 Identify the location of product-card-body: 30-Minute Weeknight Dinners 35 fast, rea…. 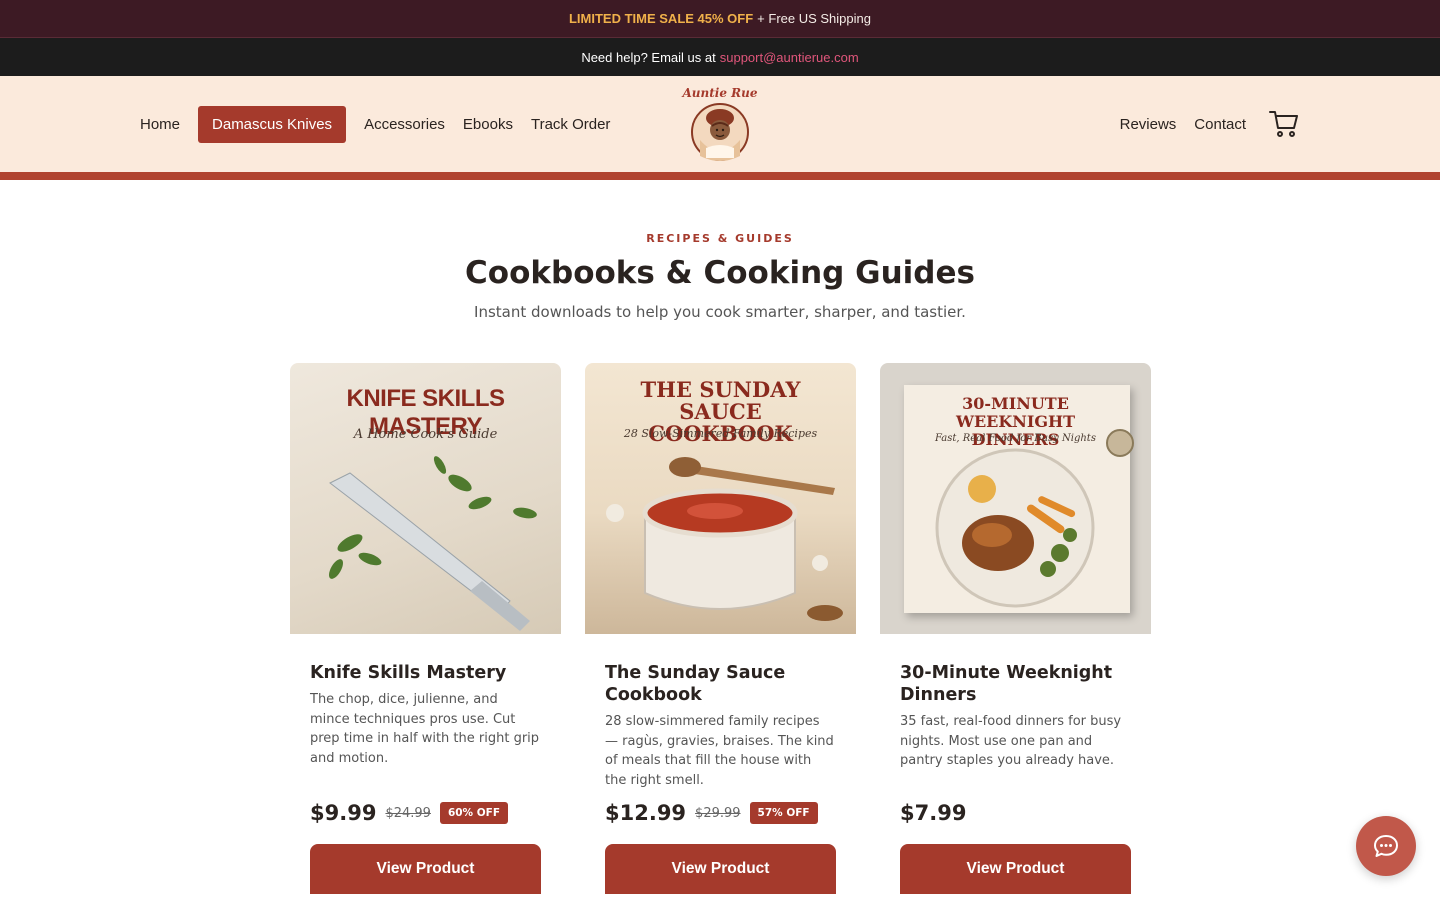
(1015, 764).